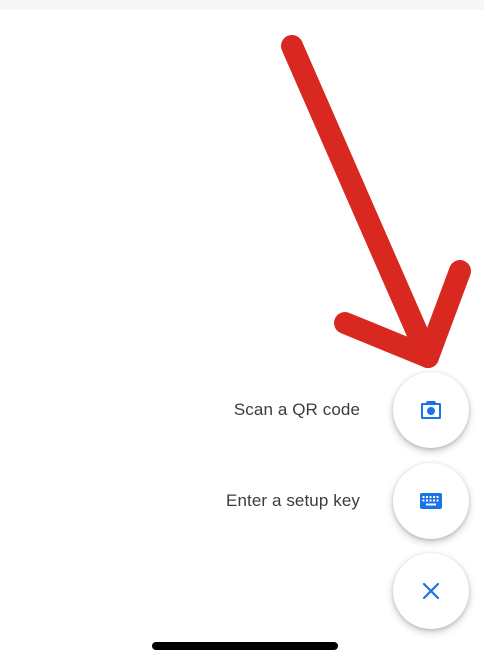  I want to click on camera-icon, so click(431, 410).